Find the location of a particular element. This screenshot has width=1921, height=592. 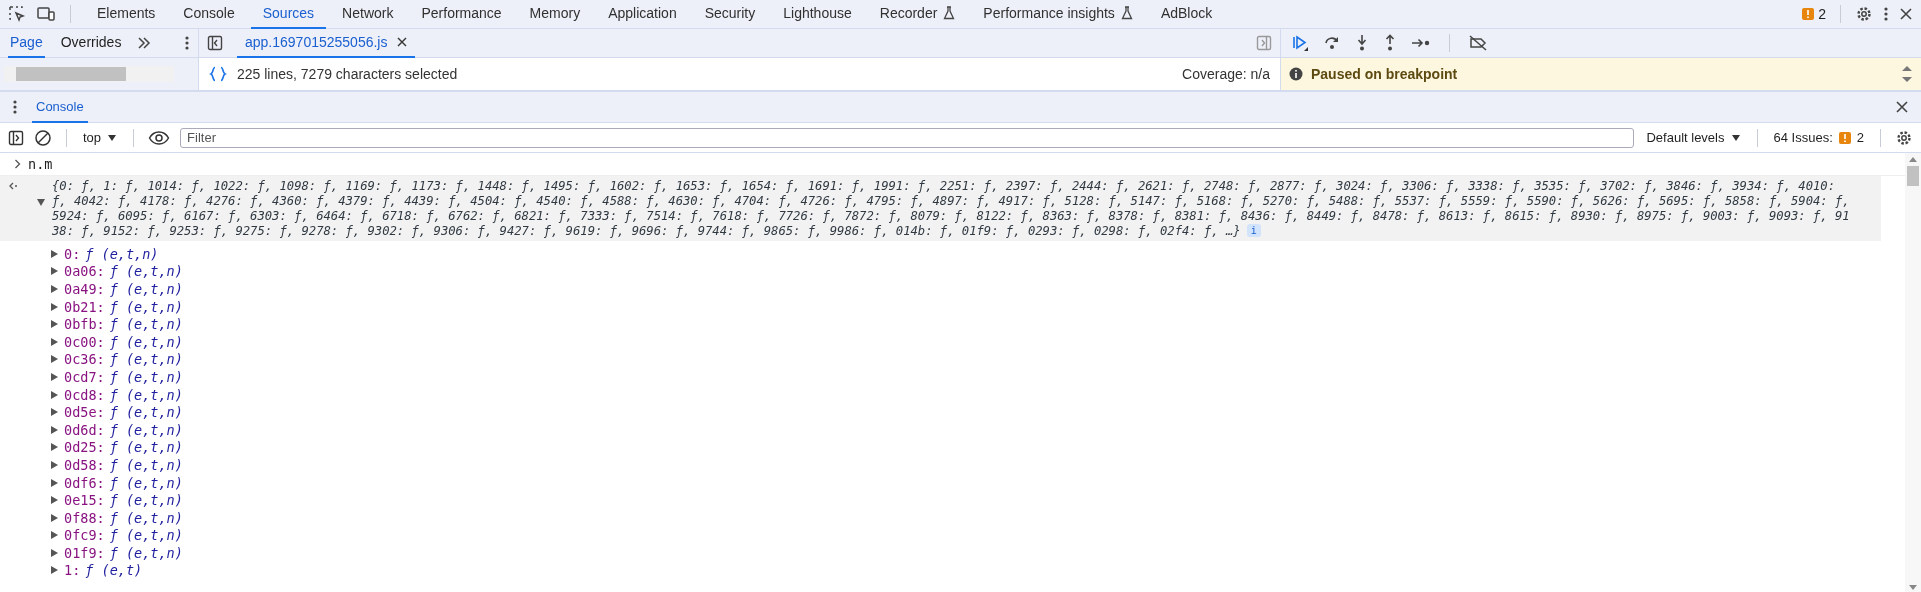

file-tab: app.1697015255056.js is located at coordinates (326, 43).